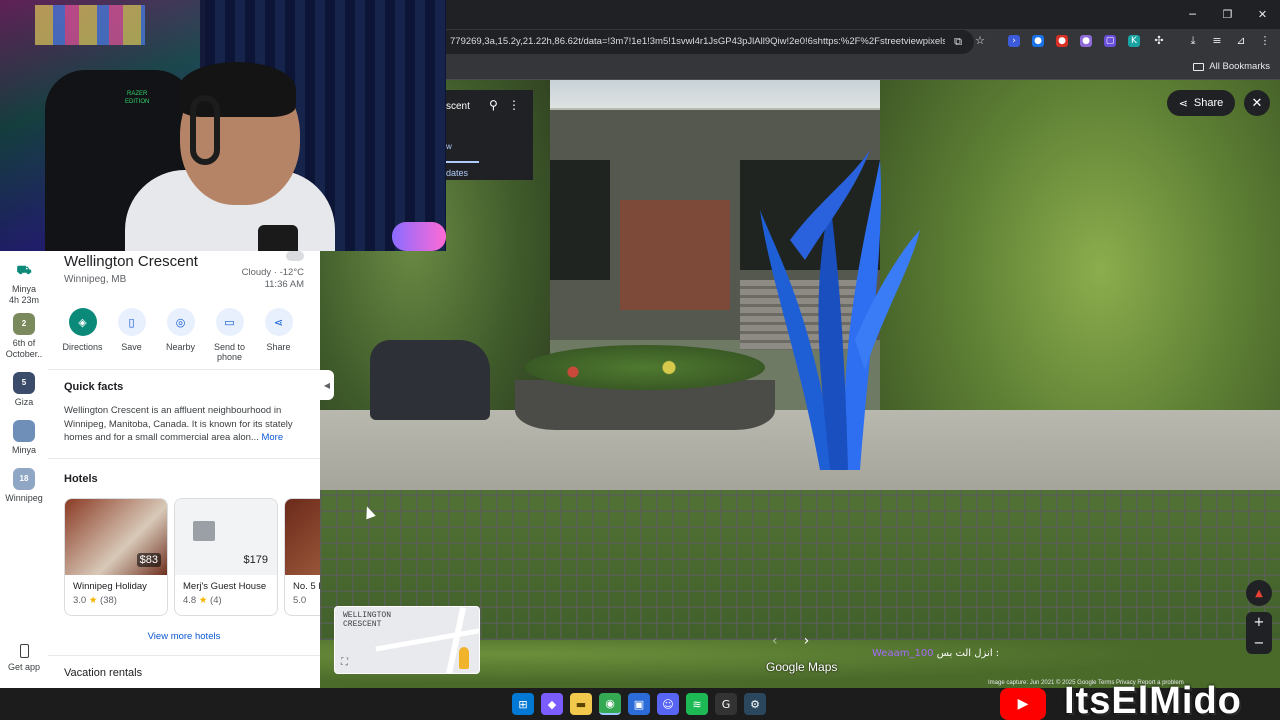 This screenshot has height=720, width=1280. What do you see at coordinates (1262, 14) in the screenshot?
I see `close-window-button: ✕` at bounding box center [1262, 14].